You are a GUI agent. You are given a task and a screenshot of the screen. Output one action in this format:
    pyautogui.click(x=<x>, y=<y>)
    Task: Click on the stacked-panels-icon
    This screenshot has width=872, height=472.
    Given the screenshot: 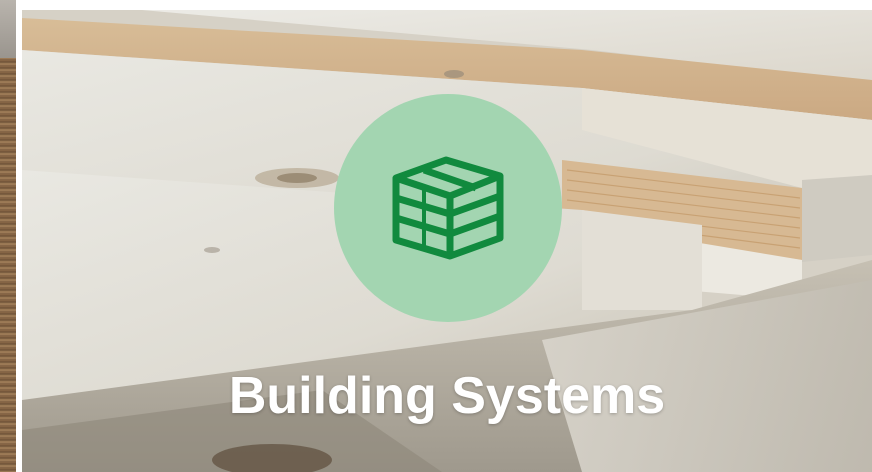 What is the action you would take?
    pyautogui.click(x=448, y=208)
    